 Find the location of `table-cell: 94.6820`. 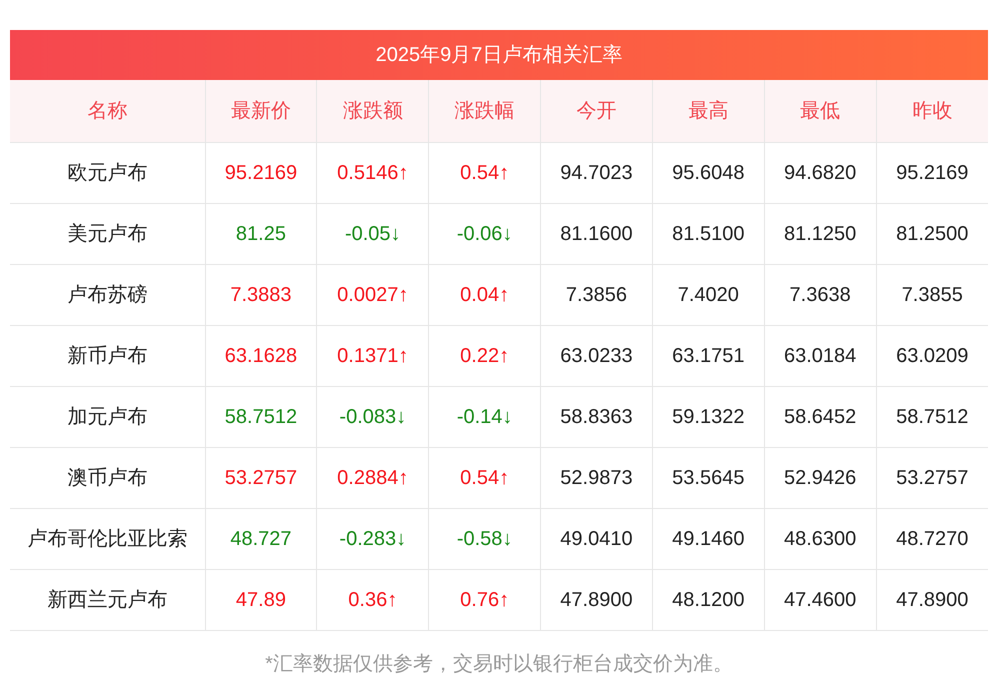

table-cell: 94.6820 is located at coordinates (820, 172).